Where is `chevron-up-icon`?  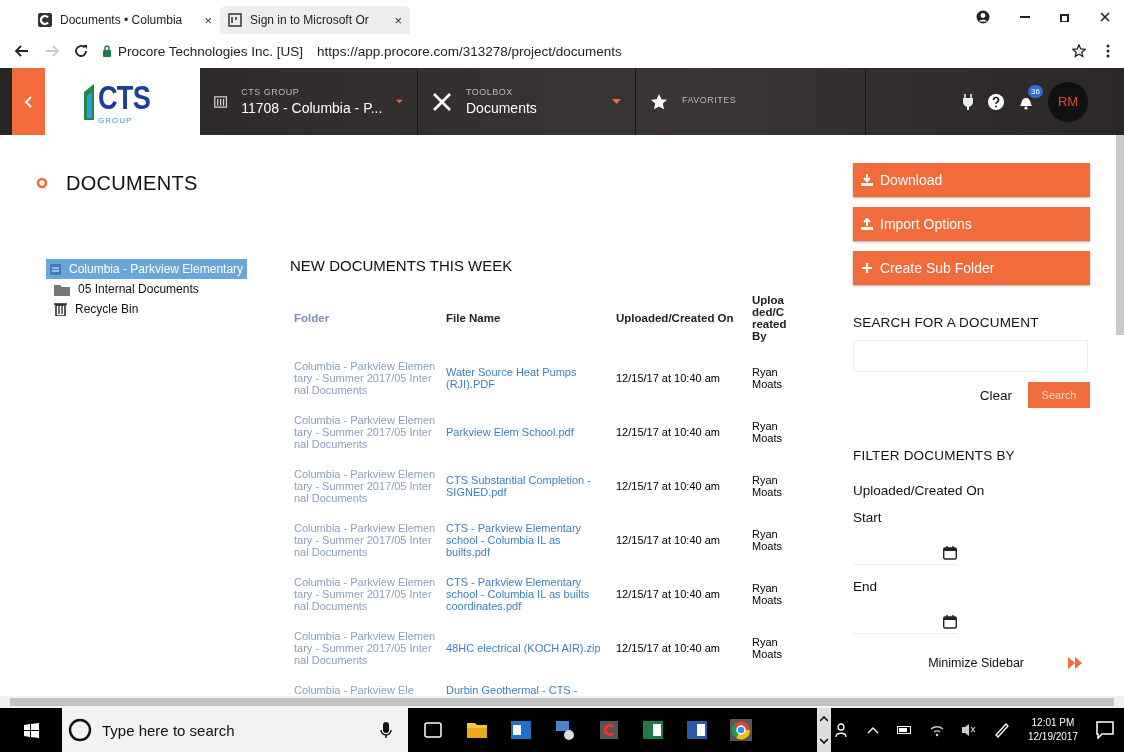
chevron-up-icon is located at coordinates (872, 730).